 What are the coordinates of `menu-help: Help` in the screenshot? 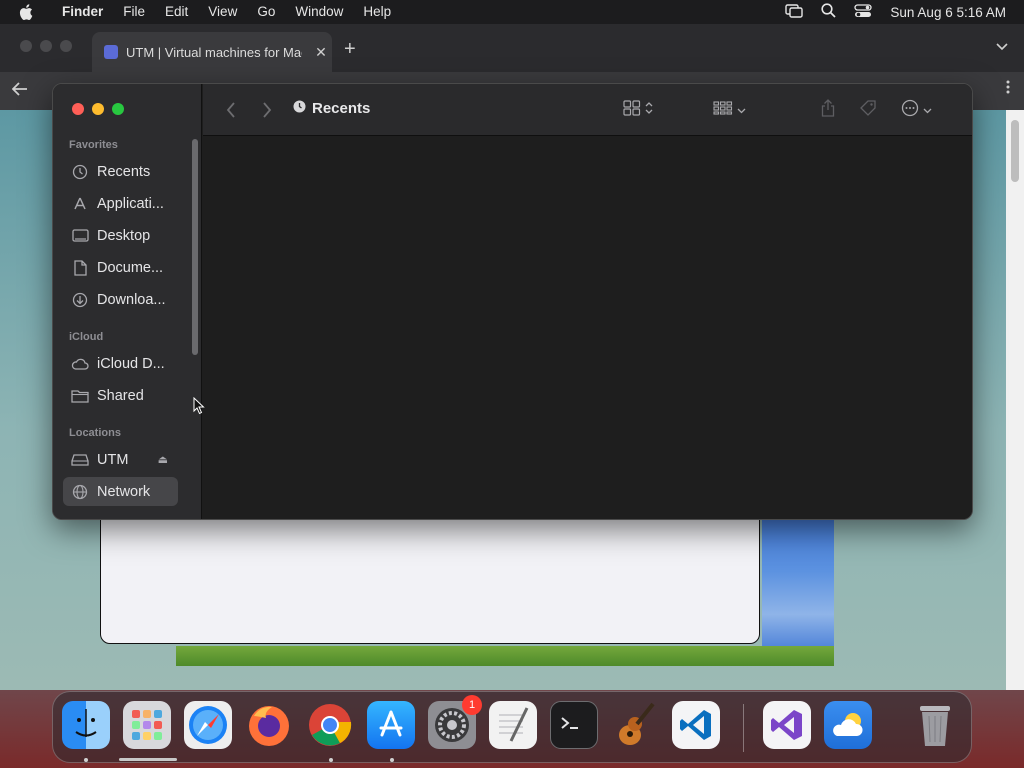 It's located at (377, 12).